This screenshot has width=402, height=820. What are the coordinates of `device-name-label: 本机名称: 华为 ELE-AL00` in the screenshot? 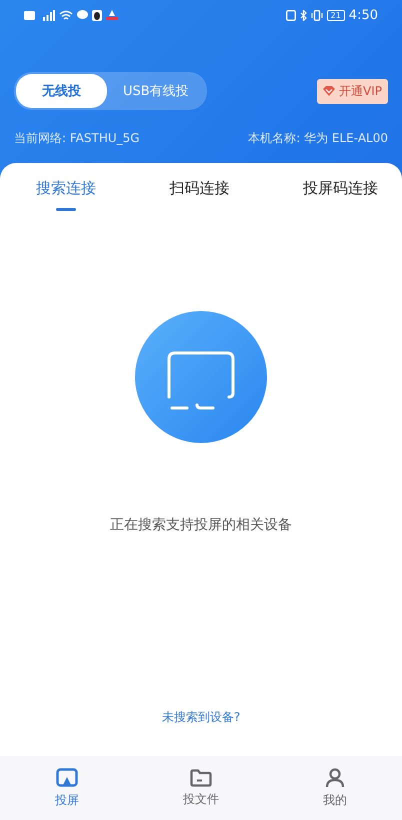 It's located at (318, 138).